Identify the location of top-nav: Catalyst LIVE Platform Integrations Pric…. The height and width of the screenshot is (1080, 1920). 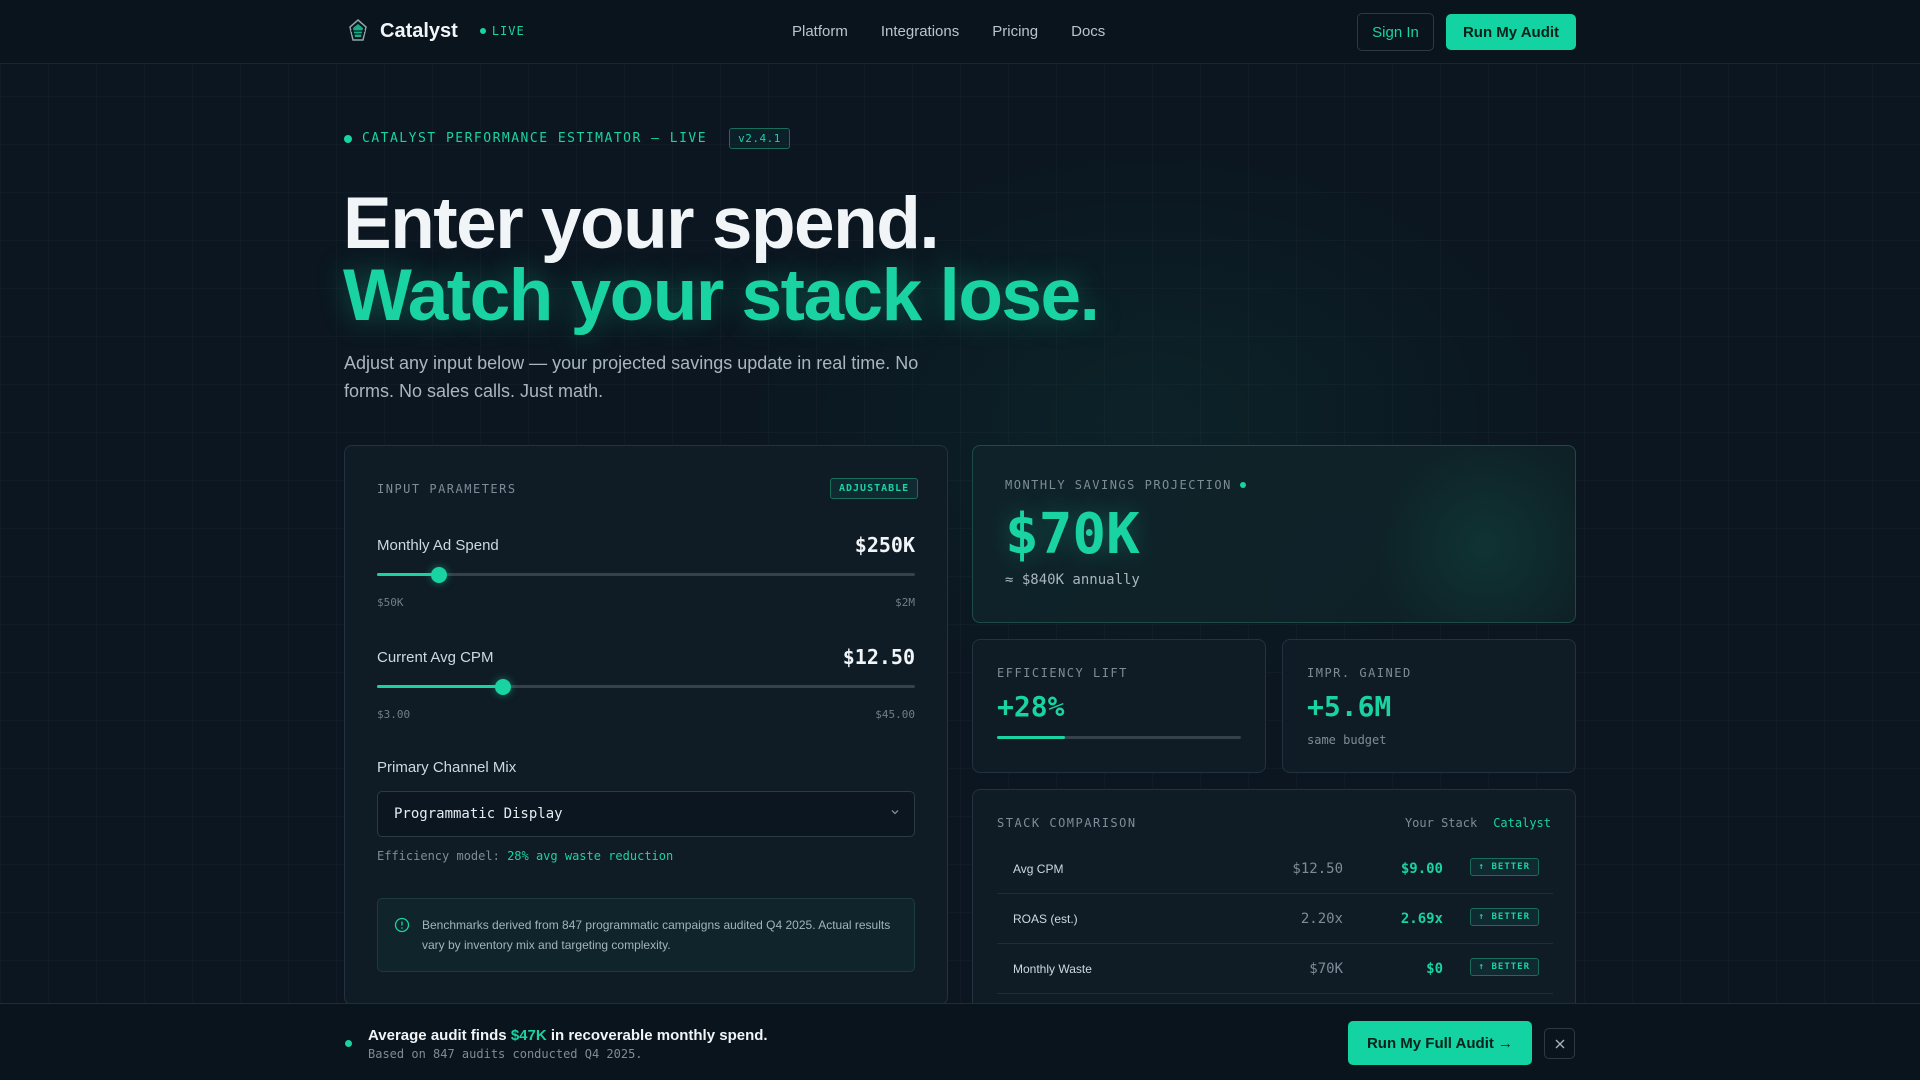
(960, 32).